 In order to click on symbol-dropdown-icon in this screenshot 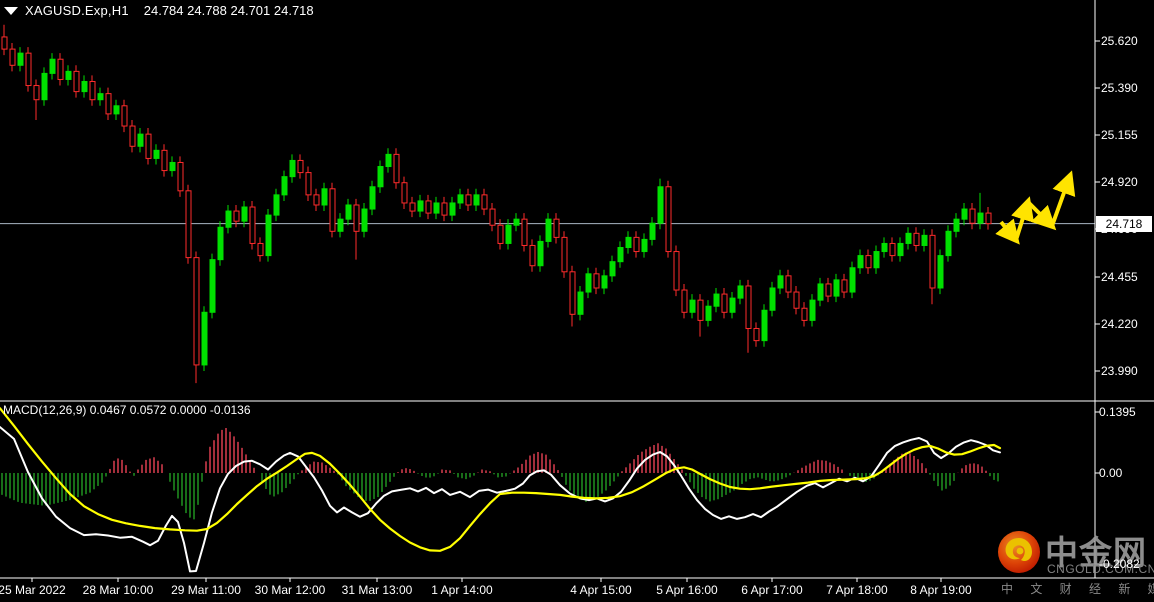, I will do `click(11, 10)`.